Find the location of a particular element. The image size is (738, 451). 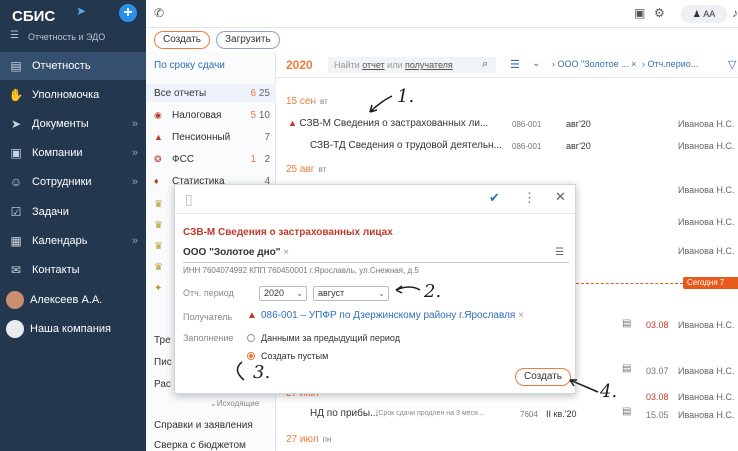

annotation-step-1: 1. is located at coordinates (406, 96).